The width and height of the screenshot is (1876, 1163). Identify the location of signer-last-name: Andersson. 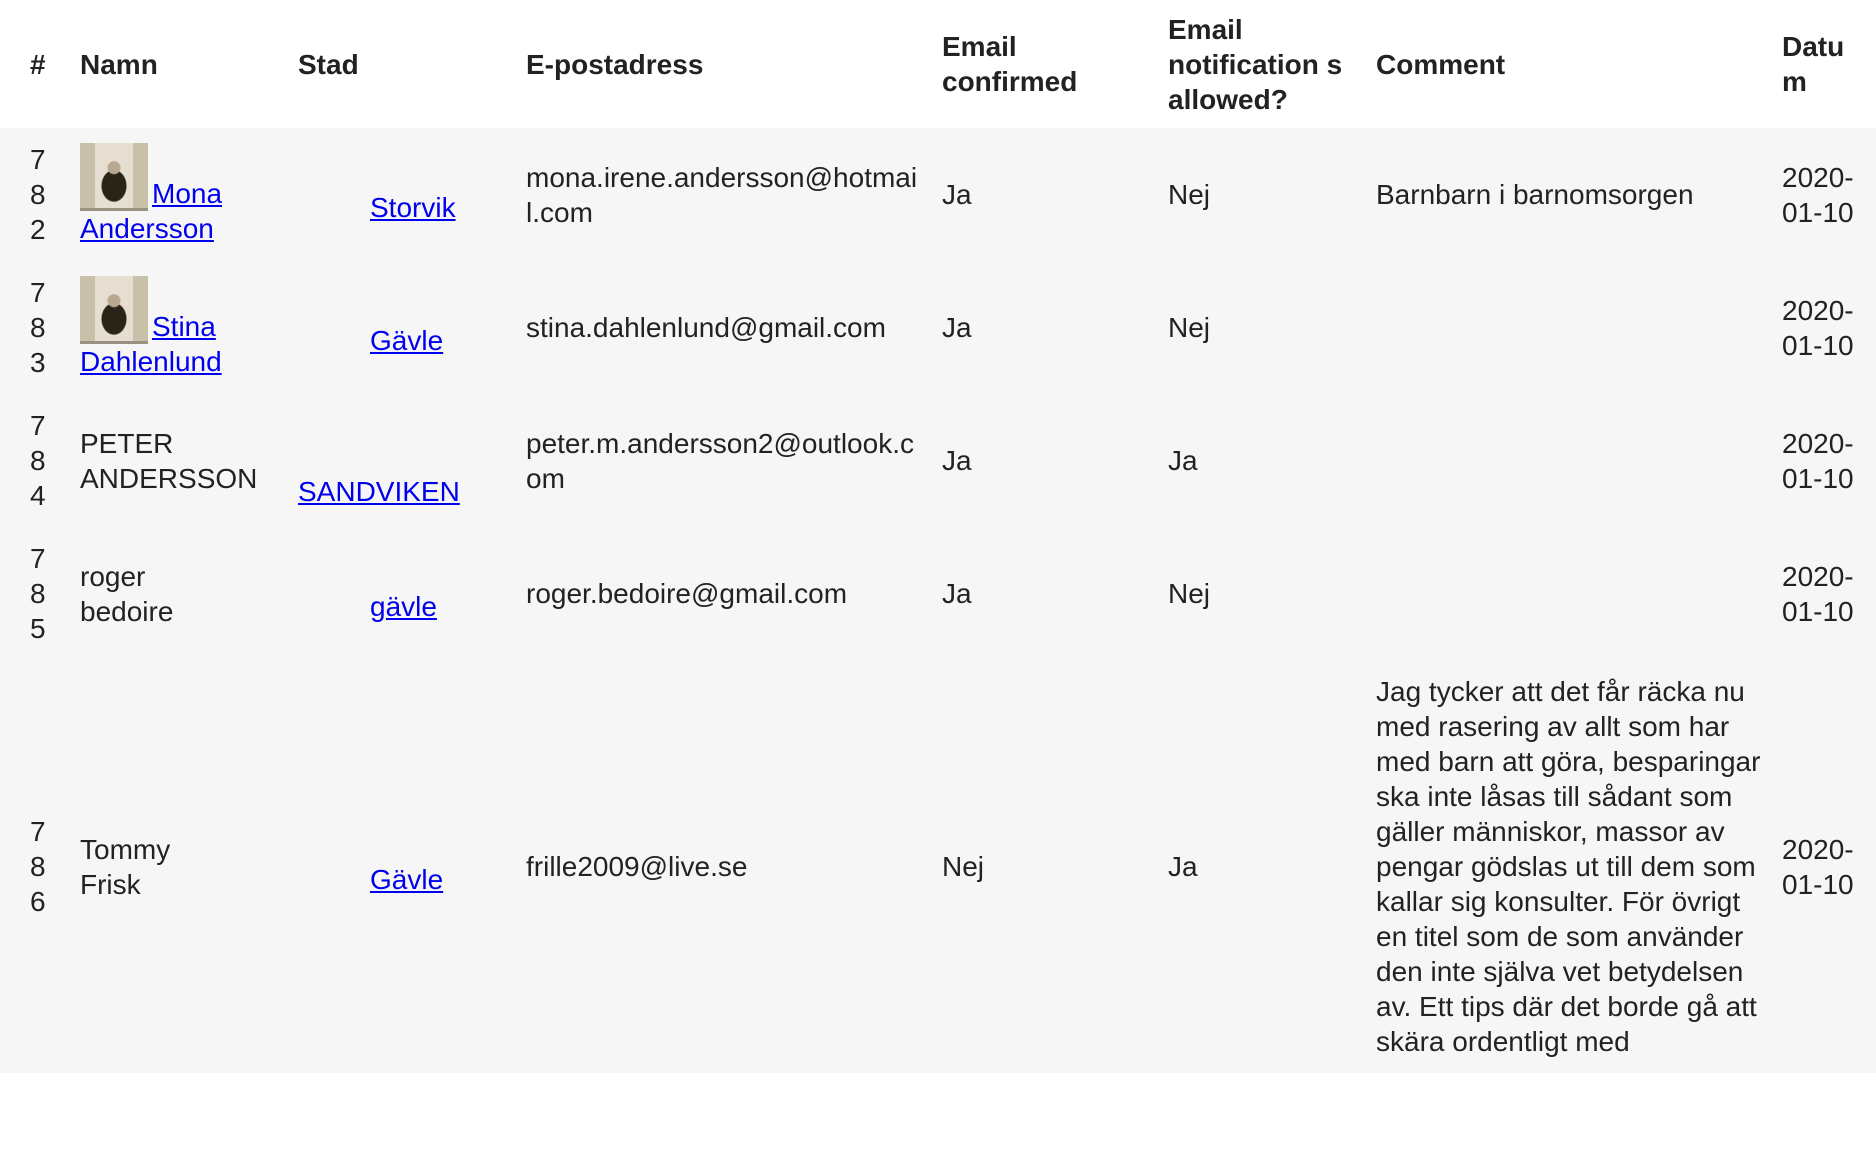
(147, 228).